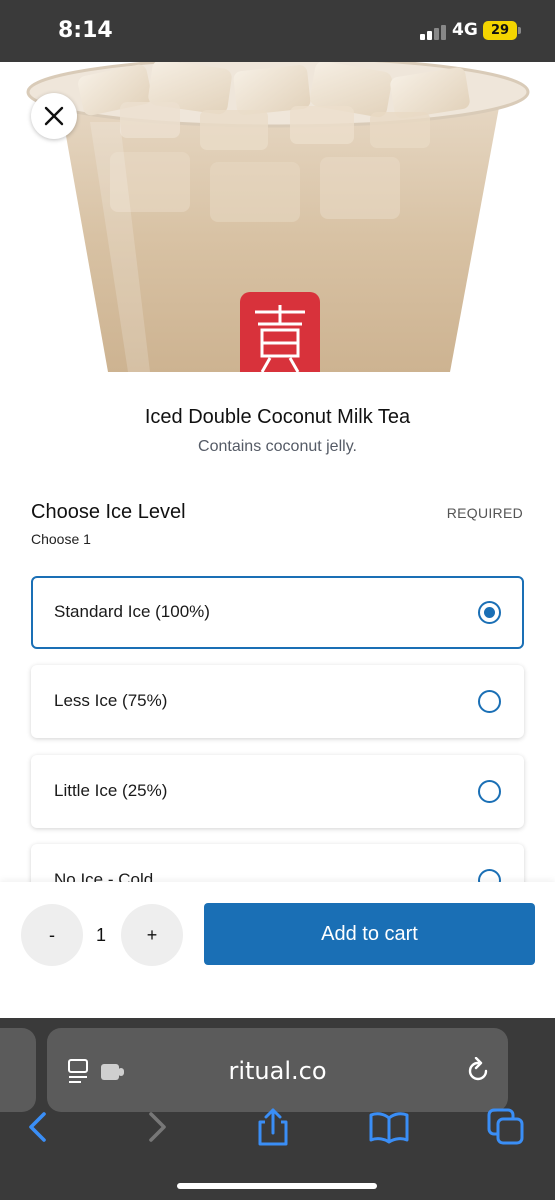 This screenshot has height=1200, width=555. Describe the element at coordinates (277, 612) in the screenshot. I see `option-standard-ice: Standard Ice (100%)` at that location.